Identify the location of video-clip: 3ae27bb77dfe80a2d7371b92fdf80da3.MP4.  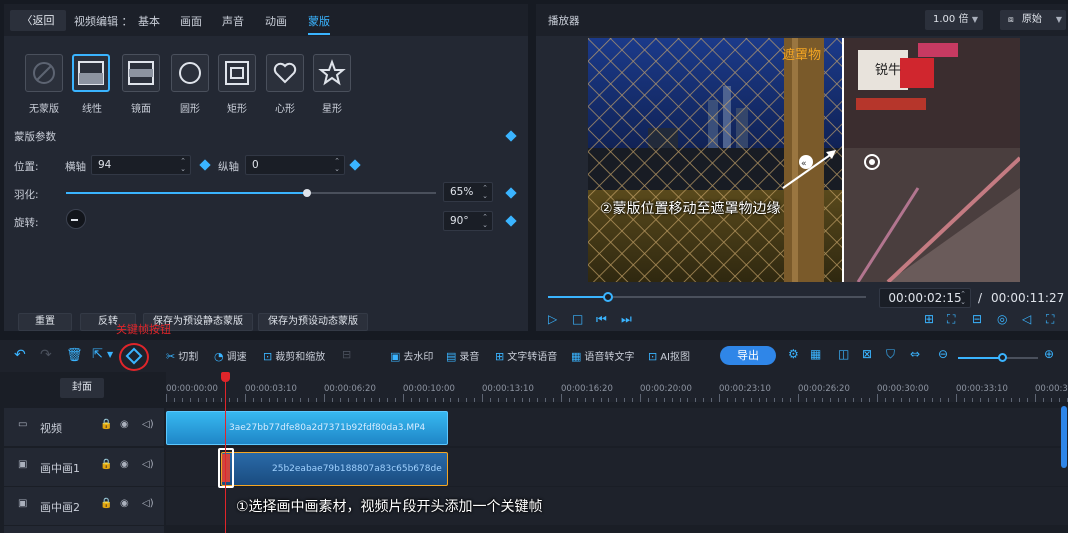
(307, 428).